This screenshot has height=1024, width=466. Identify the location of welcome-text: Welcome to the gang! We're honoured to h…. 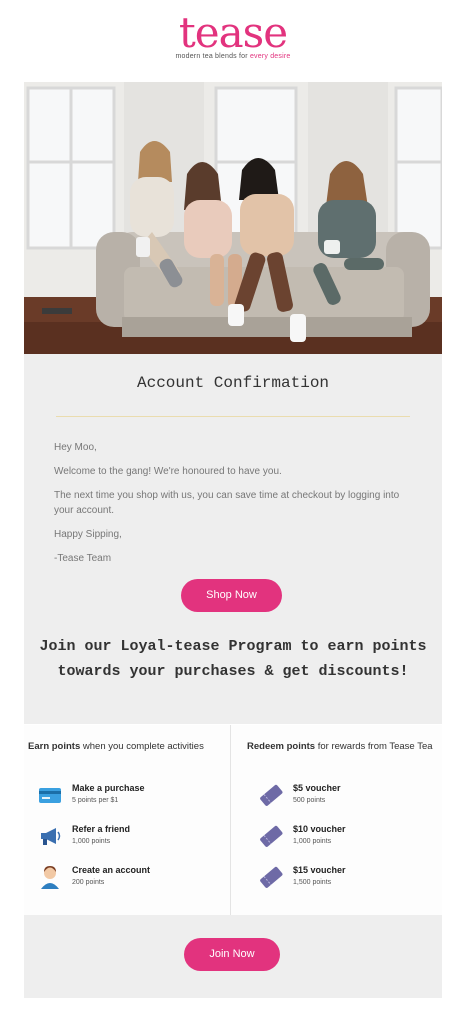
(168, 471).